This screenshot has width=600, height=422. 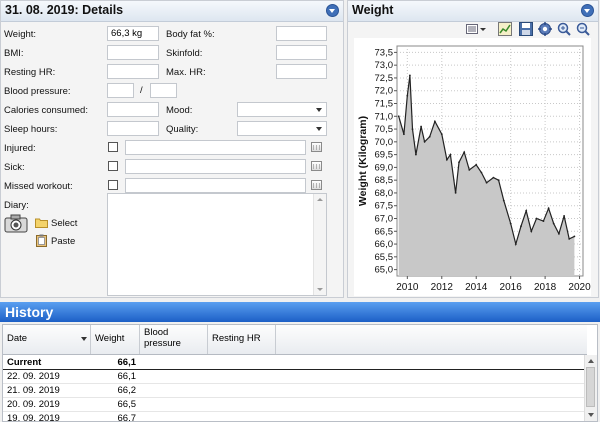 What do you see at coordinates (384, 231) in the screenshot?
I see `y-tick-label: 66,5` at bounding box center [384, 231].